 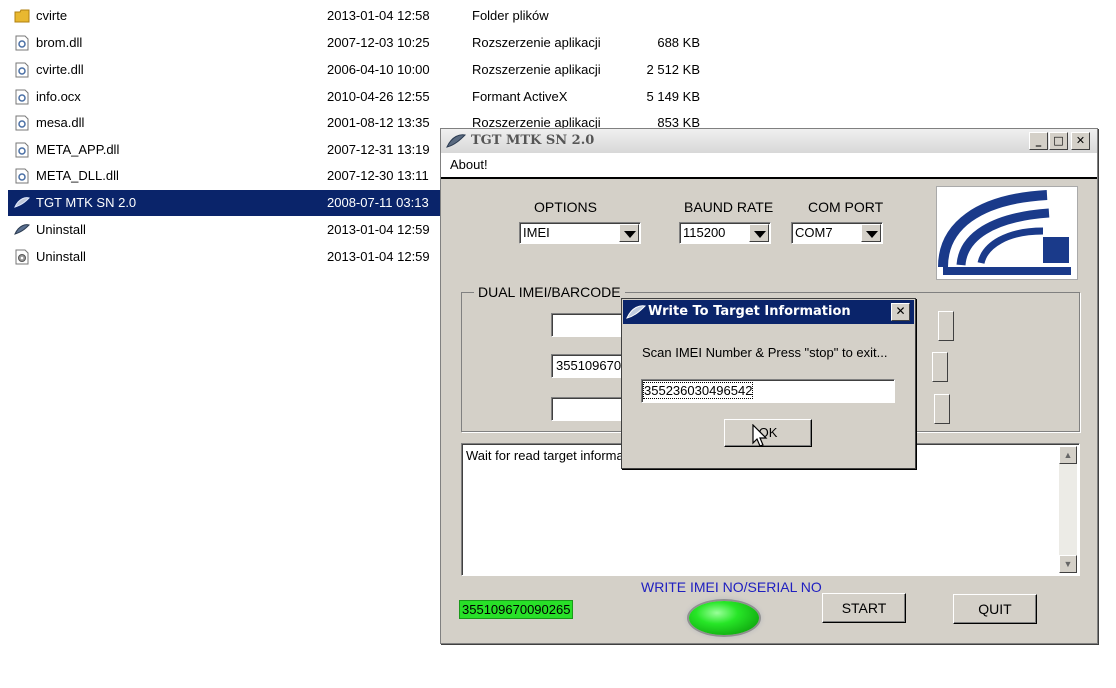 What do you see at coordinates (678, 42) in the screenshot?
I see `file-size: 688 KB` at bounding box center [678, 42].